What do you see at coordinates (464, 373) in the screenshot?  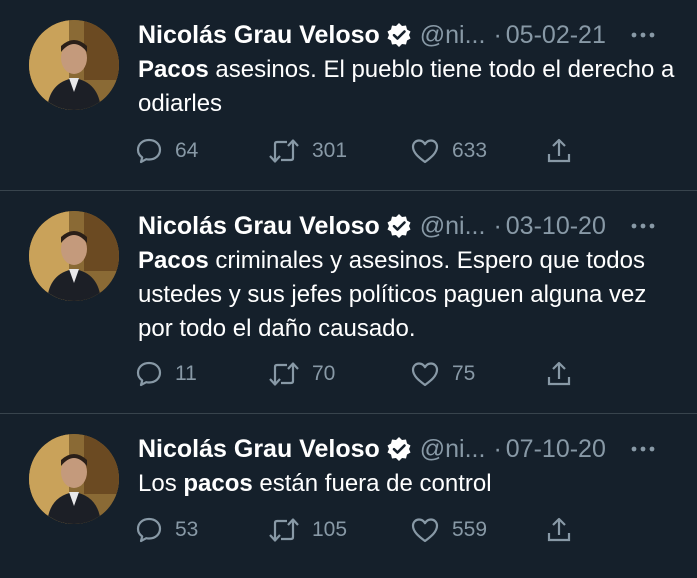 I see `like-count: 75` at bounding box center [464, 373].